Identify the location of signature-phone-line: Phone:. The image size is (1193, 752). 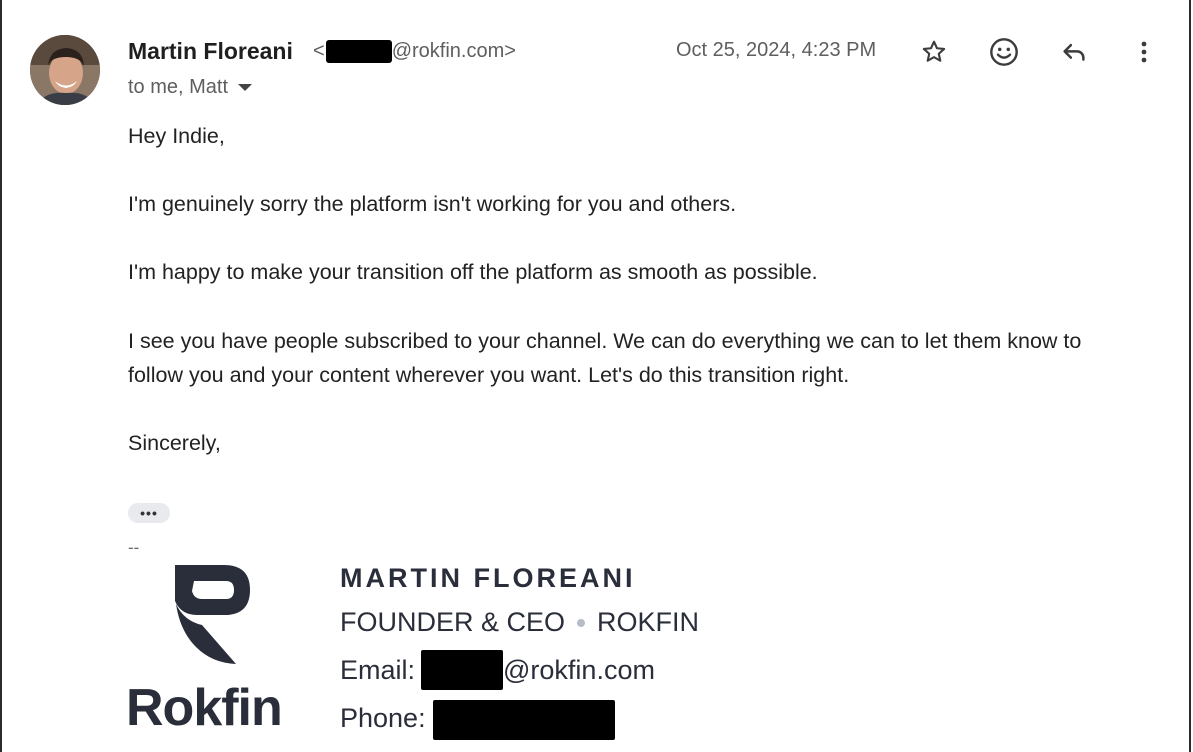
(477, 718).